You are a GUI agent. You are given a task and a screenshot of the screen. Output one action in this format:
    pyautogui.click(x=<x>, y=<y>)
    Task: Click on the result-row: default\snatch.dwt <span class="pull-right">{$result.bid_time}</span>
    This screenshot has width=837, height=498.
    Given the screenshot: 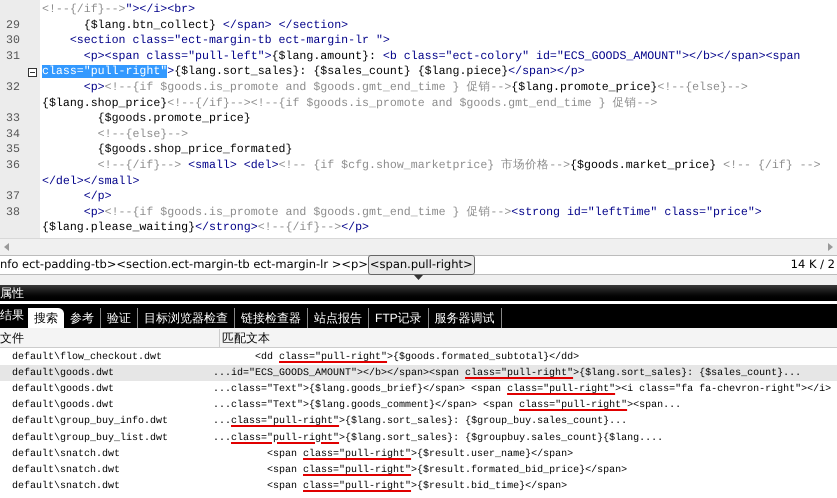 What is the action you would take?
    pyautogui.click(x=418, y=486)
    